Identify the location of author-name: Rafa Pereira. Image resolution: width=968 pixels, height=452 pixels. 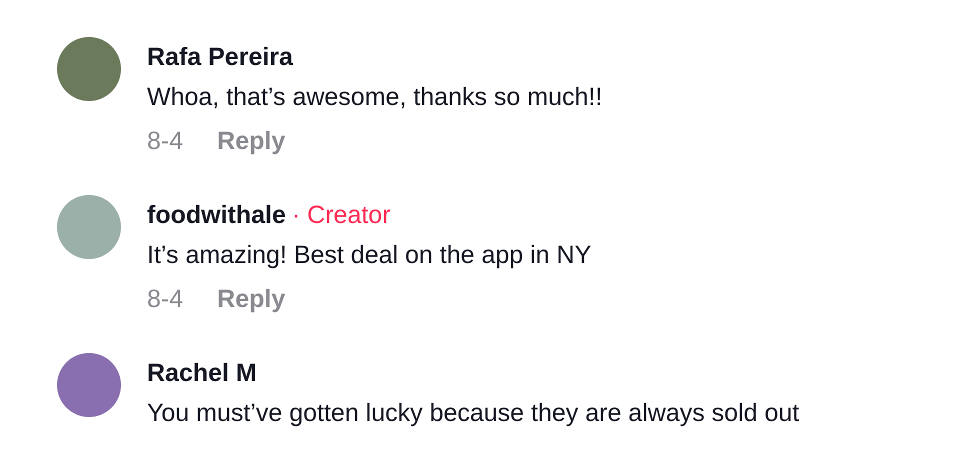
(220, 57).